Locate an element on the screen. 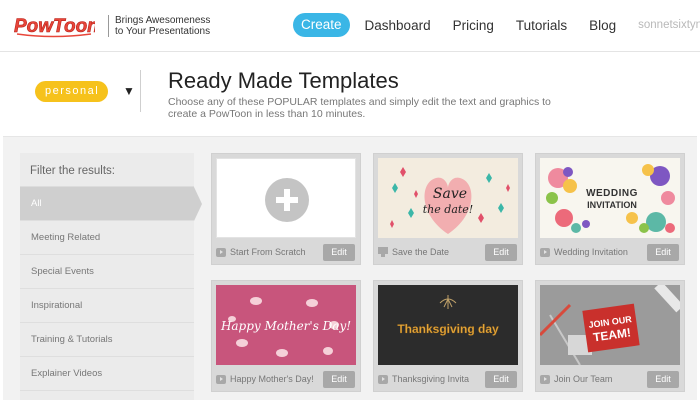 The width and height of the screenshot is (700, 400). thumb-text-invitation: INVITATION is located at coordinates (612, 205).